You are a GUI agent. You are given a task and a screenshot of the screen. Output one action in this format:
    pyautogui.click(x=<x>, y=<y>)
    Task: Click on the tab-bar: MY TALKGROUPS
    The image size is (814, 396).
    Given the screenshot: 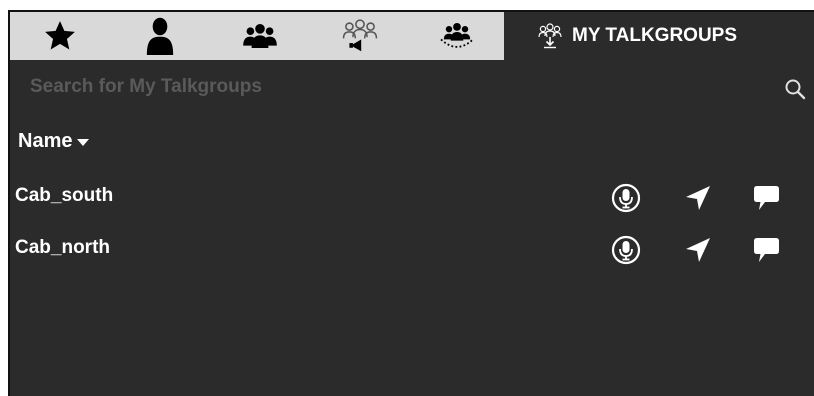 What is the action you would take?
    pyautogui.click(x=412, y=36)
    